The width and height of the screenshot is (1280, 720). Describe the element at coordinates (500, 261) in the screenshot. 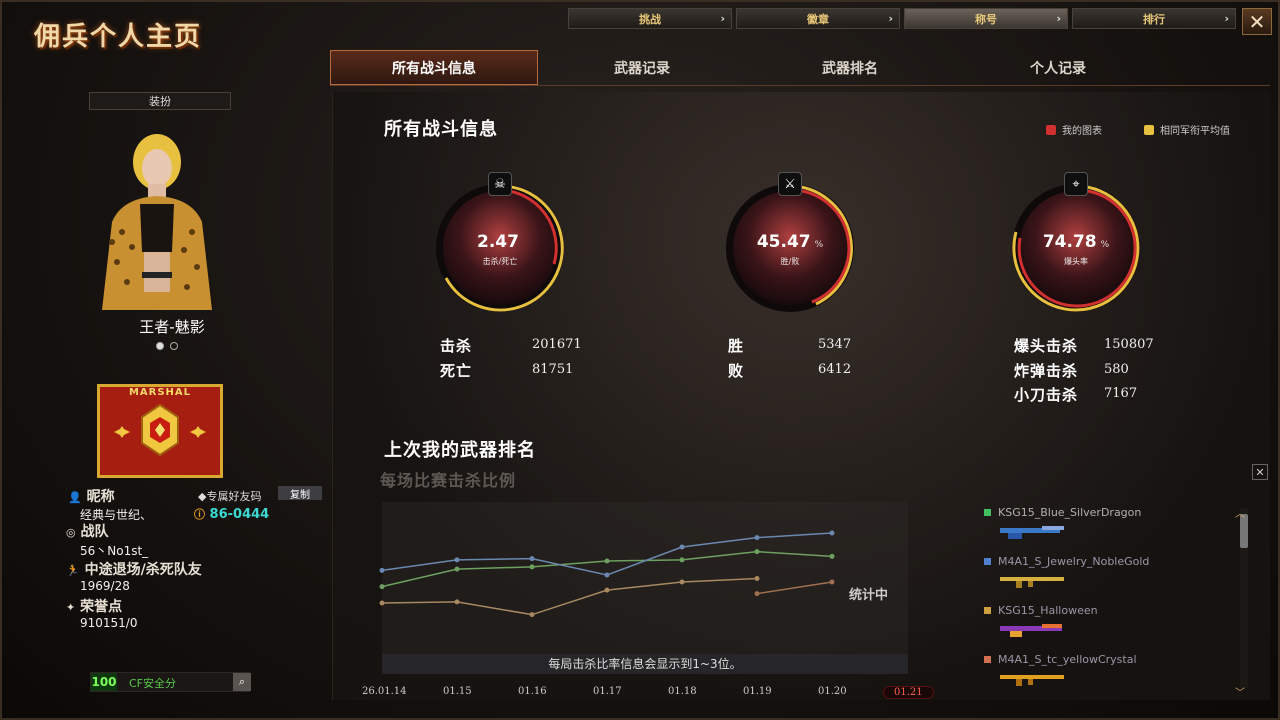

I see `gauge-label: 击杀/死亡` at that location.